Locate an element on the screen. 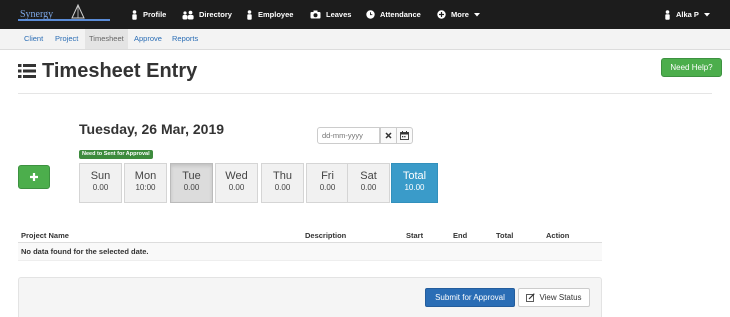 This screenshot has width=730, height=317. total-hours: 10.00 is located at coordinates (414, 187).